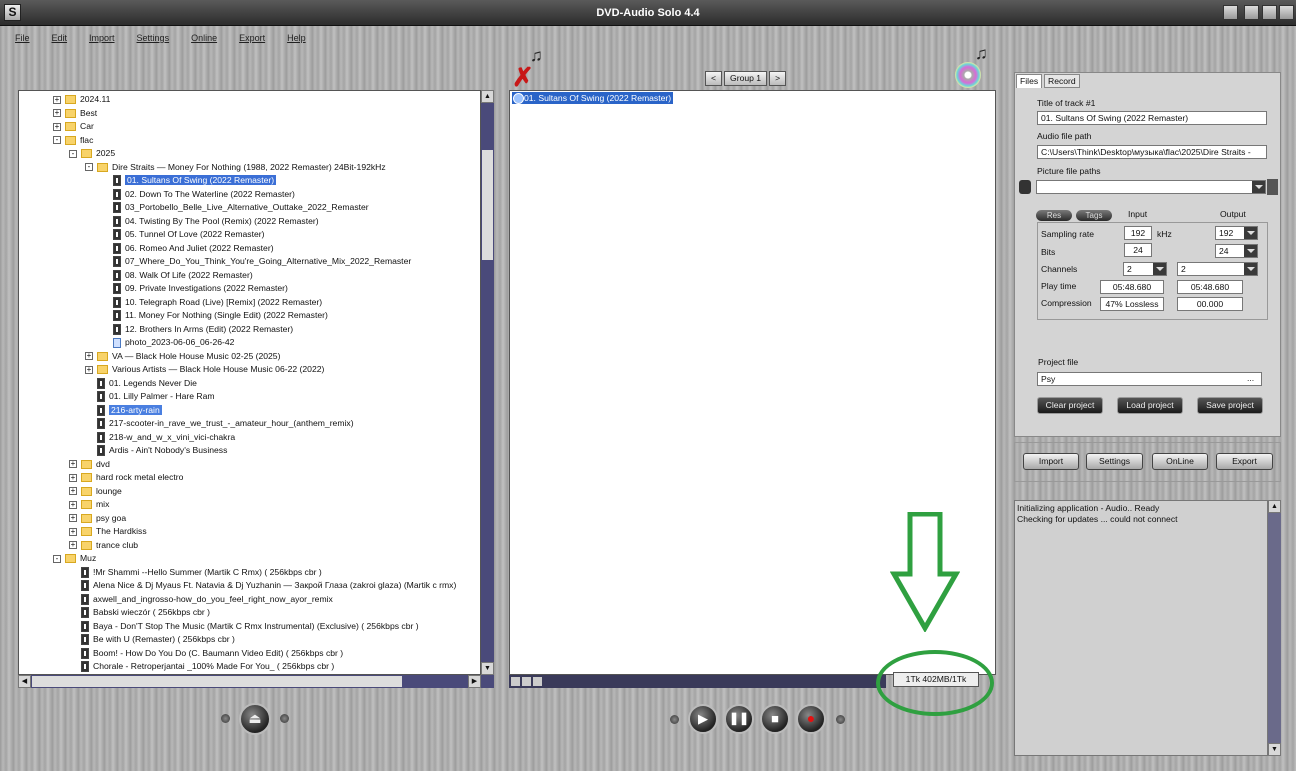 This screenshot has width=1296, height=771. Describe the element at coordinates (593, 98) in the screenshot. I see `track-item-selected: 01. Sultans Of Swing (2022 Remaster)` at that location.